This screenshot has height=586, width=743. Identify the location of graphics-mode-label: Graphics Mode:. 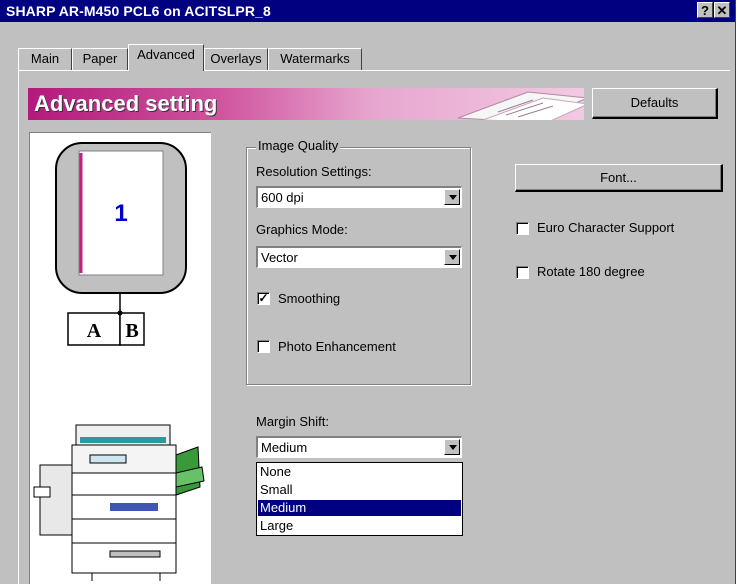
(302, 229).